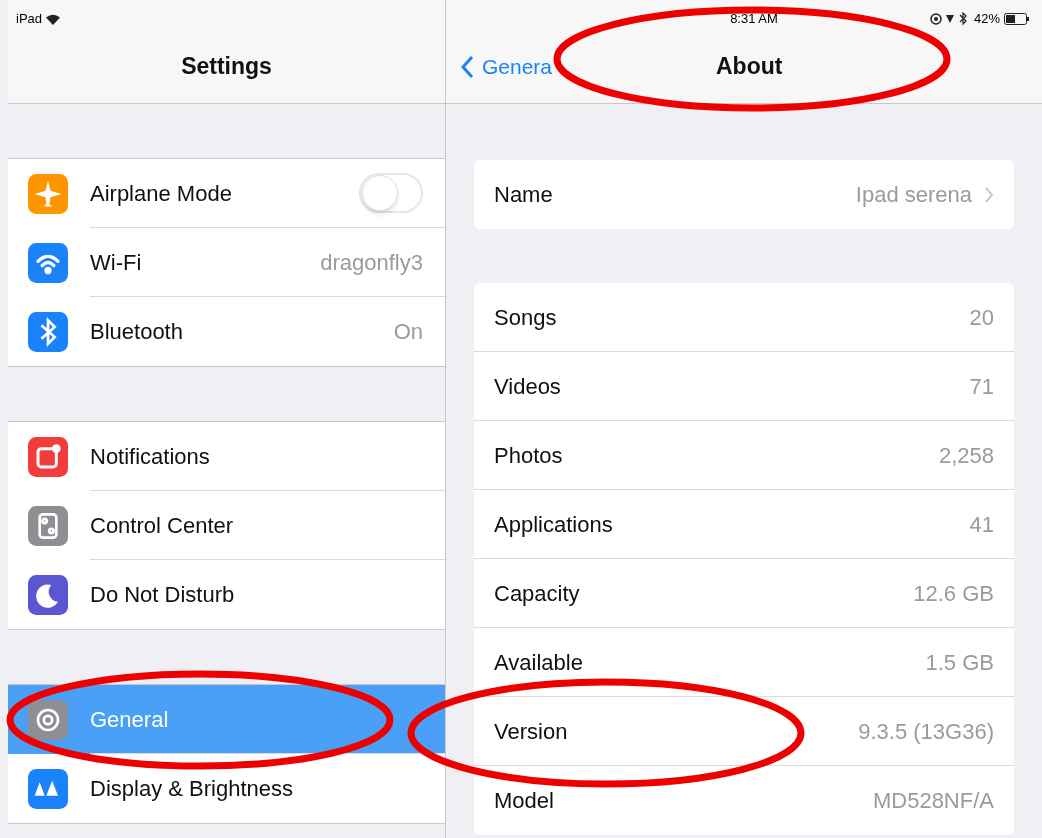 This screenshot has height=838, width=1042. What do you see at coordinates (953, 593) in the screenshot?
I see `row-value: 12.6 GB` at bounding box center [953, 593].